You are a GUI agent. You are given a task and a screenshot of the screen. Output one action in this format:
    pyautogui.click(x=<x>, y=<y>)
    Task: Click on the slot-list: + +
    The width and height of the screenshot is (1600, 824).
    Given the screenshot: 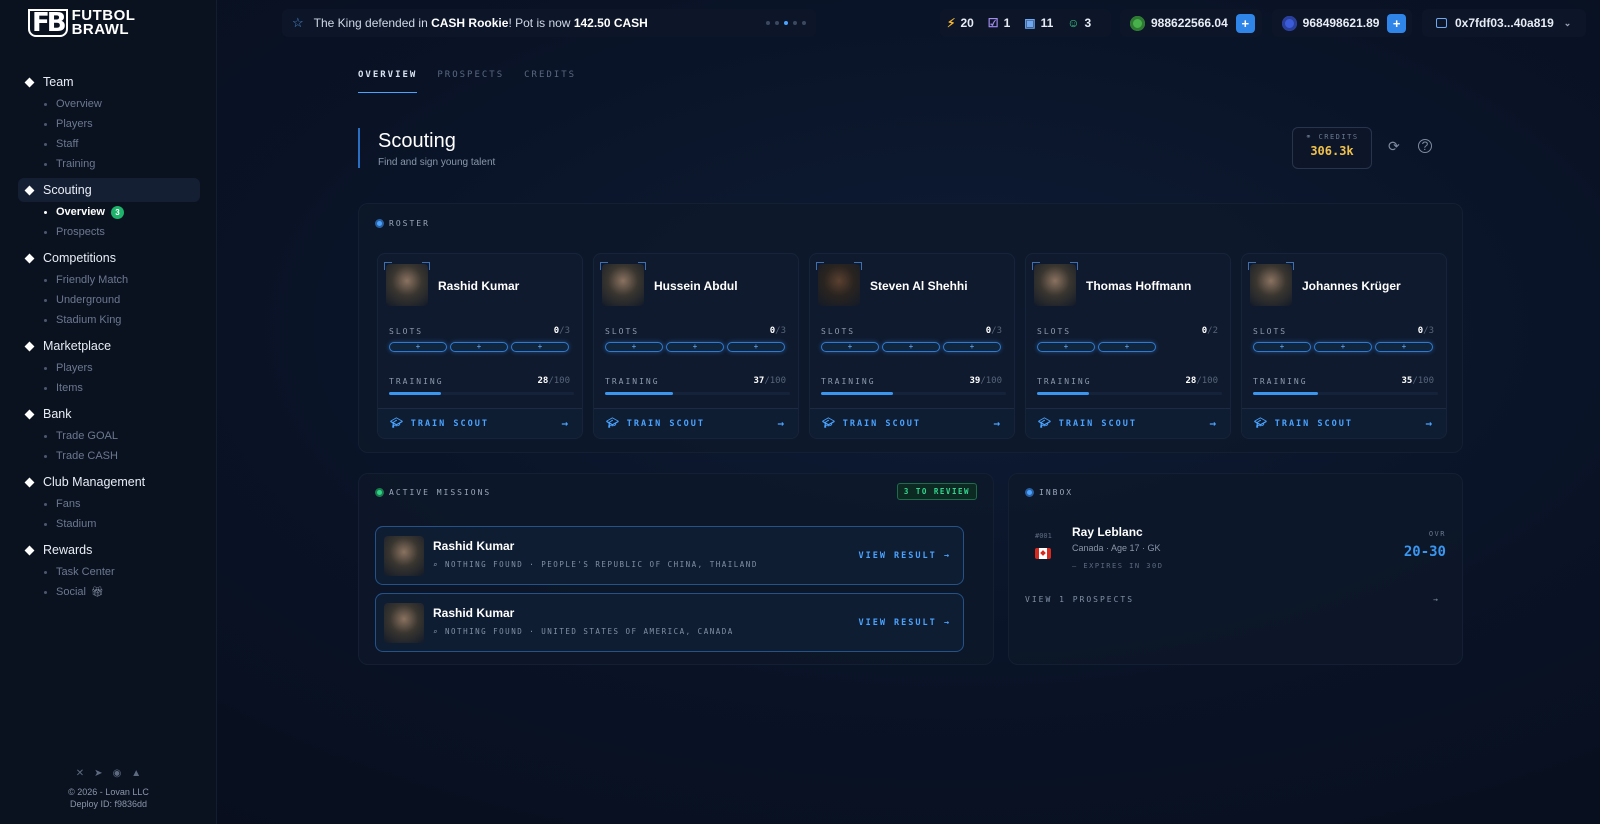 What is the action you would take?
    pyautogui.click(x=1096, y=347)
    